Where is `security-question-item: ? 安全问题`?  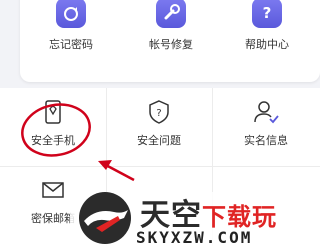
security-question-item: ? 安全问题 is located at coordinates (159, 123).